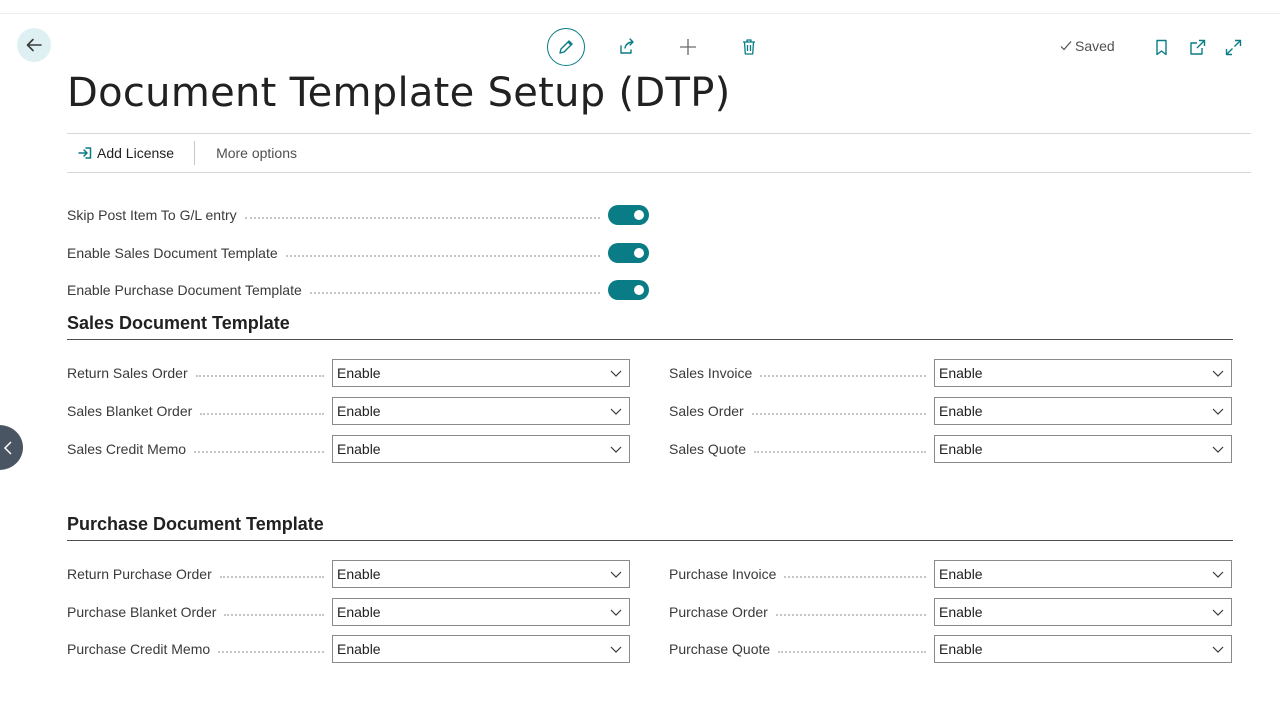  What do you see at coordinates (127, 373) in the screenshot?
I see `field-label: Return Sales Order` at bounding box center [127, 373].